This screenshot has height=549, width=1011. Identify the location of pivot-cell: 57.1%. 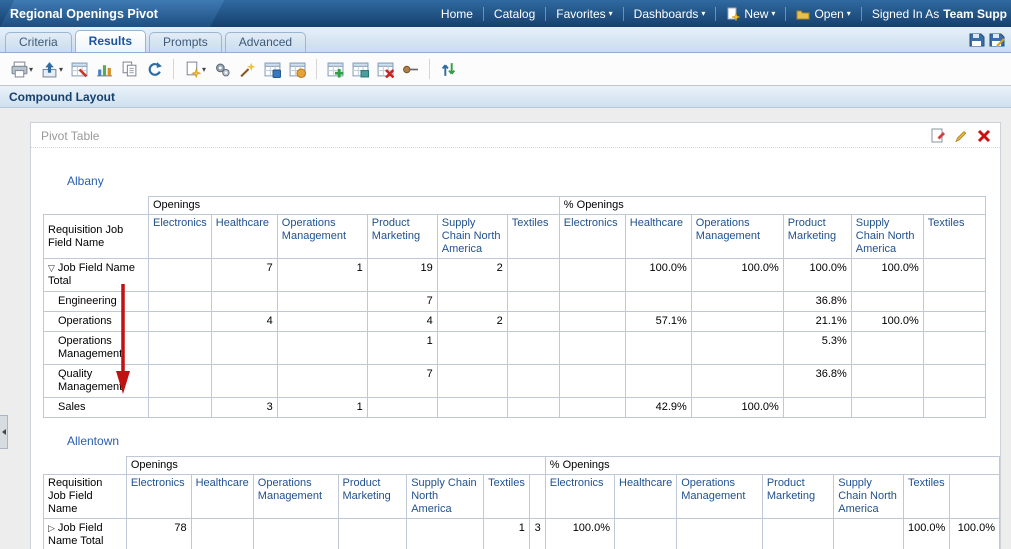
(658, 321).